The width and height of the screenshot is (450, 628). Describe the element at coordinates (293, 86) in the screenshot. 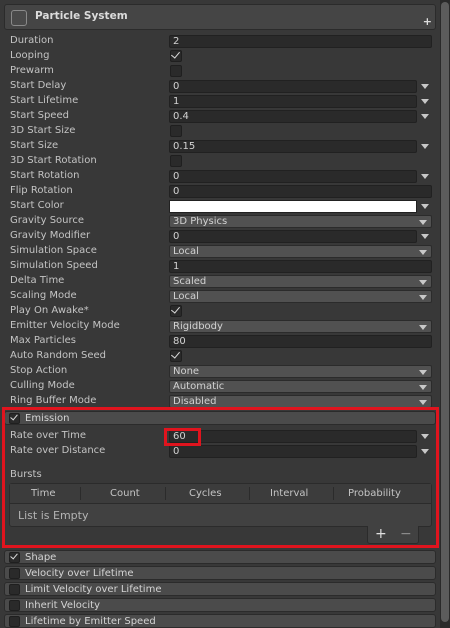

I see `start-delay-field: 0` at that location.